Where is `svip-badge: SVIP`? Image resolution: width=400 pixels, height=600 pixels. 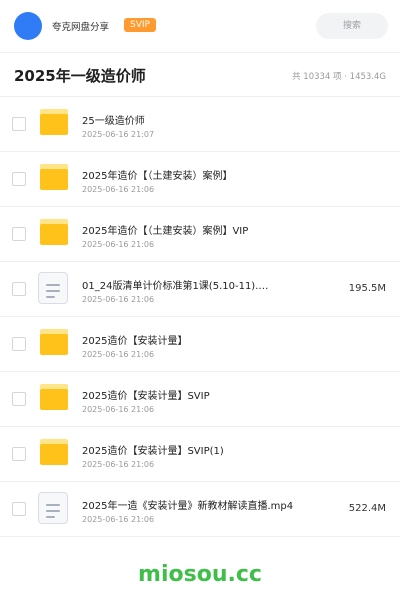 svip-badge: SVIP is located at coordinates (140, 25).